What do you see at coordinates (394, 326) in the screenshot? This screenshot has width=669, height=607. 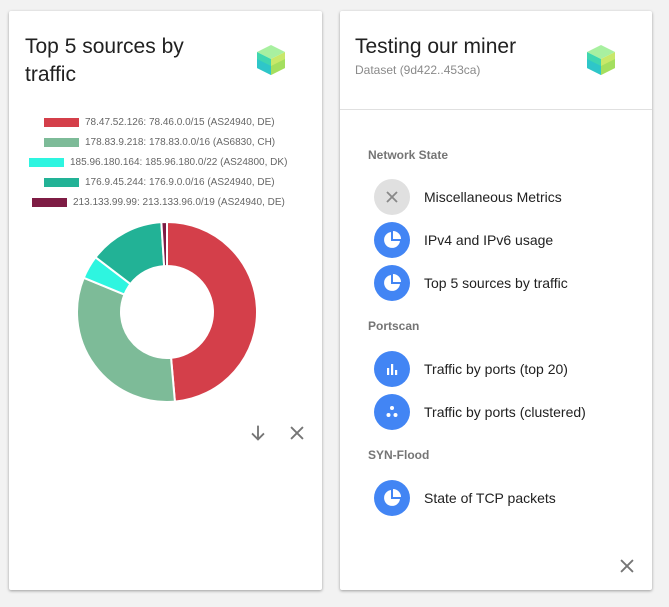 I see `section-header: Portscan` at bounding box center [394, 326].